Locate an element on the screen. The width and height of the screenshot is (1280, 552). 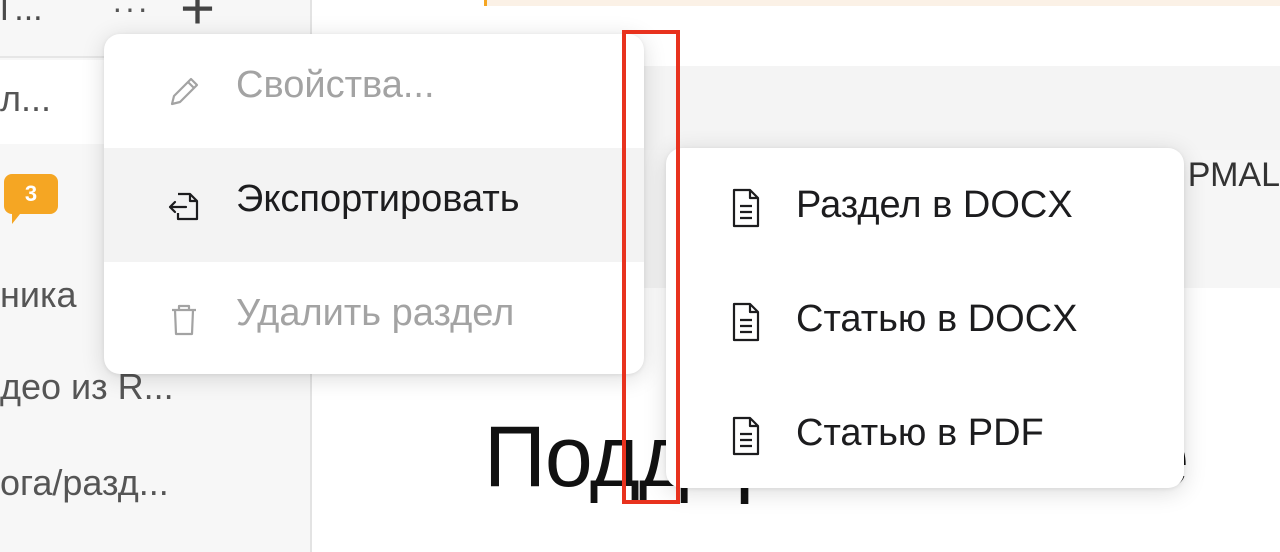
trash-icon is located at coordinates (184, 320).